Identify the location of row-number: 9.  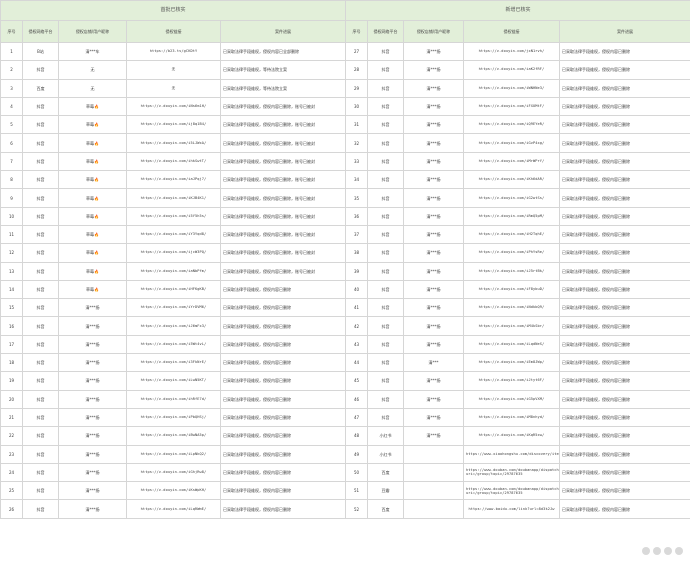
(11, 198).